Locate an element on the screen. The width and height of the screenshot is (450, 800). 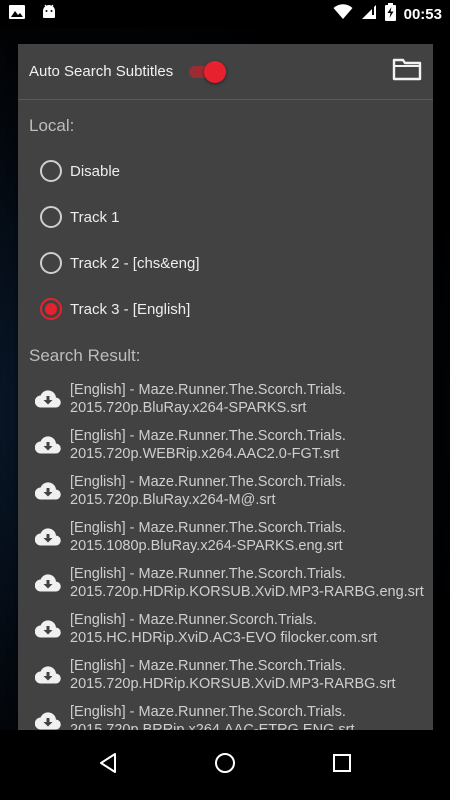
radio-option-track-3: Track 3 - [English] is located at coordinates (225, 309).